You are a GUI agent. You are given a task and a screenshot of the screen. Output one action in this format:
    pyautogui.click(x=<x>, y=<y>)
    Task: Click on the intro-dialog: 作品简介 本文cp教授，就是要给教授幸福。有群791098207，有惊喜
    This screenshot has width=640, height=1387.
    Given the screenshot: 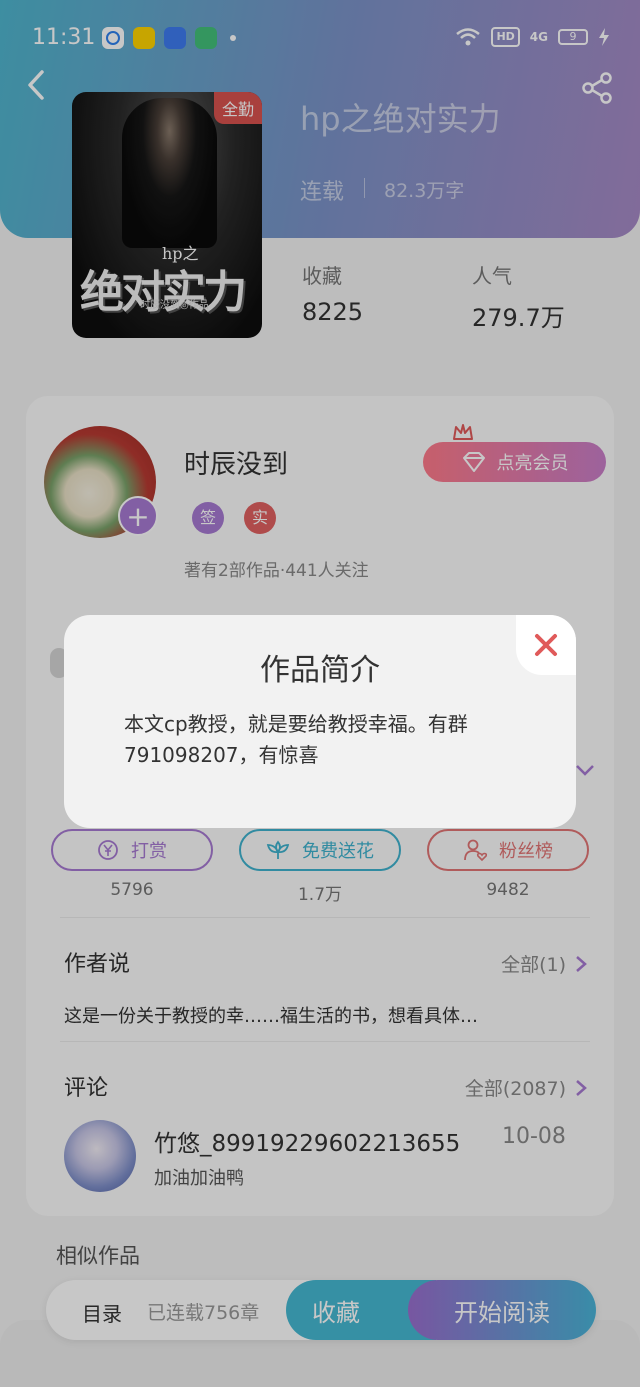 What is the action you would take?
    pyautogui.click(x=320, y=721)
    